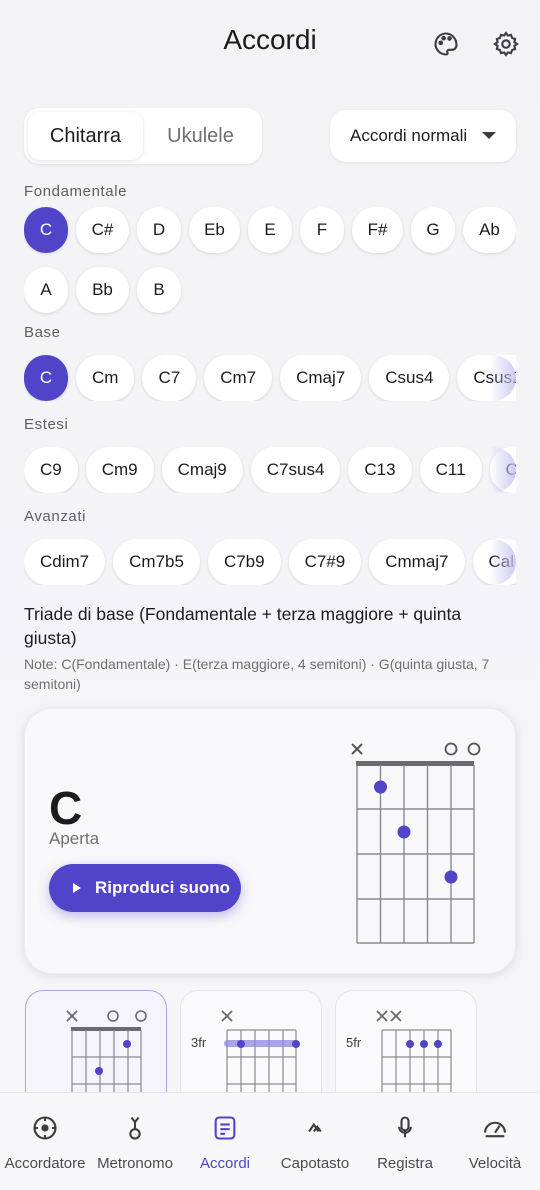 The height and width of the screenshot is (1190, 540). I want to click on nav-metronome: Metronomo, so click(135, 1141).